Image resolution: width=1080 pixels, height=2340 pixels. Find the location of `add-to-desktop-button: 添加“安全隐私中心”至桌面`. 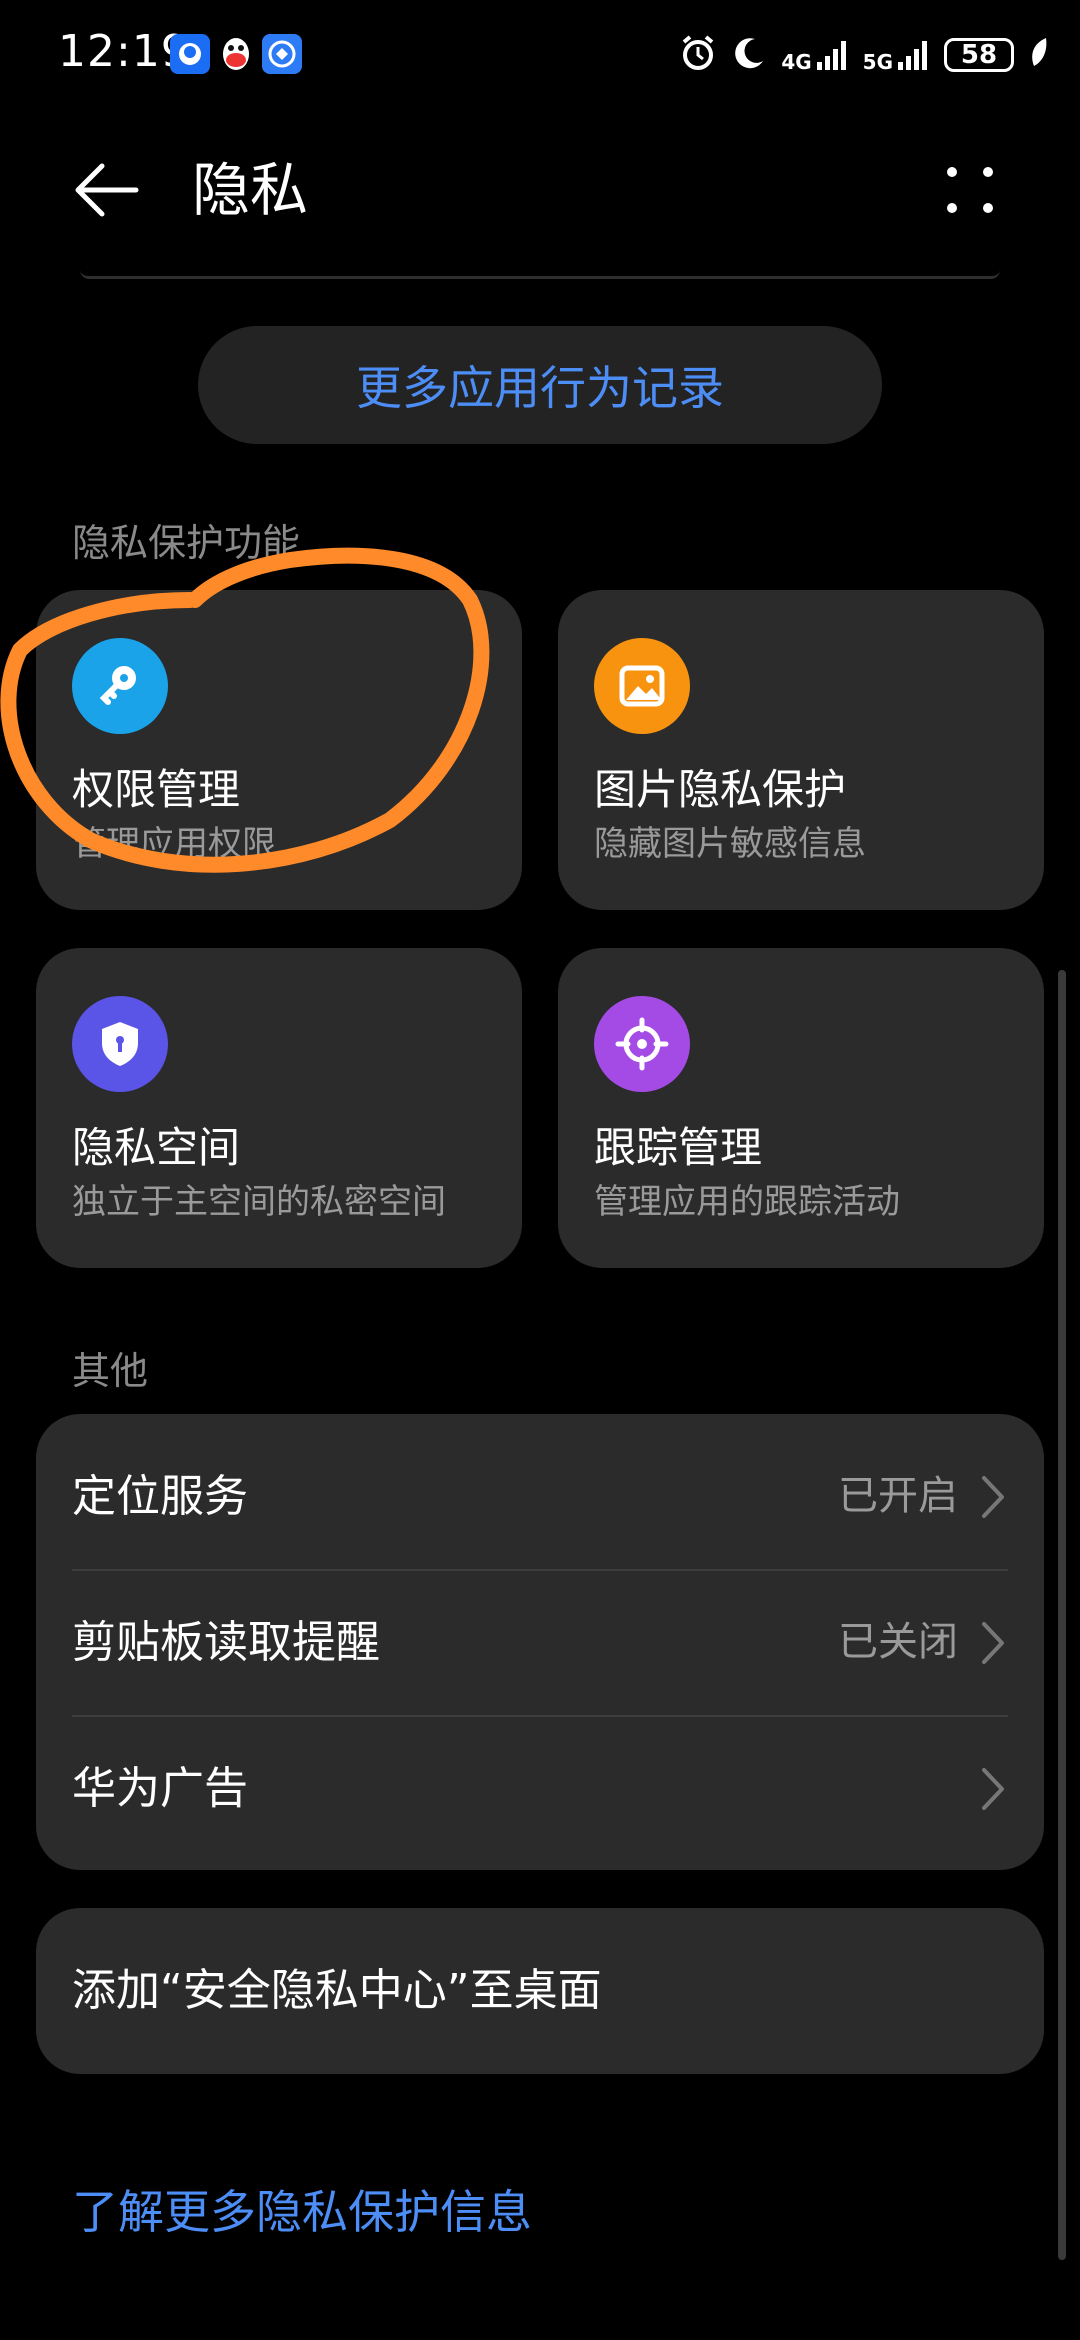

add-to-desktop-button: 添加“安全隐私中心”至桌面 is located at coordinates (540, 1991).